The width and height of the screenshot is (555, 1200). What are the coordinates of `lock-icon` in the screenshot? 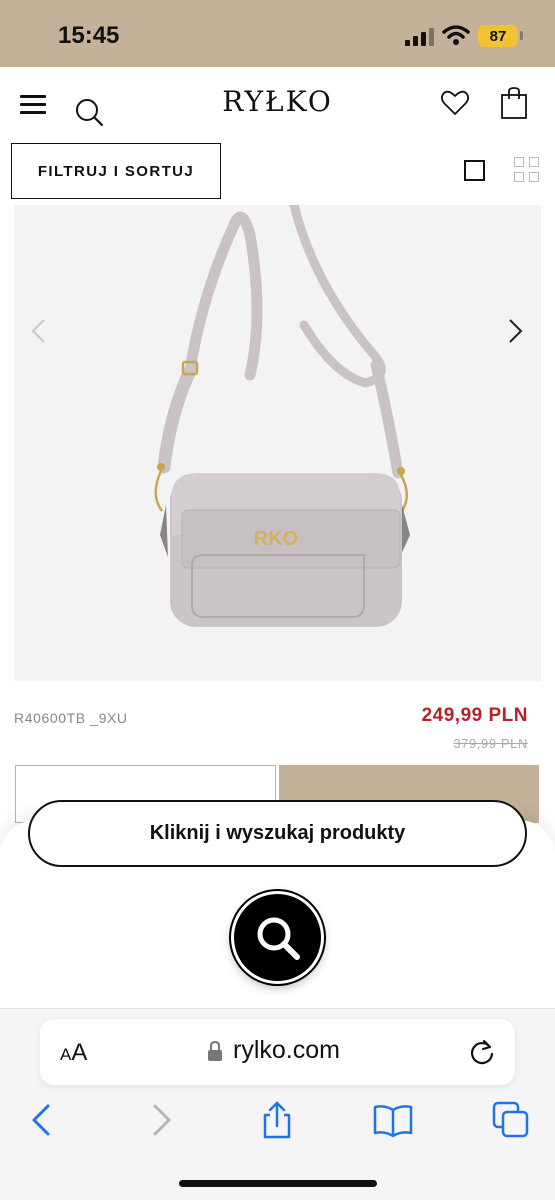 It's located at (215, 1050).